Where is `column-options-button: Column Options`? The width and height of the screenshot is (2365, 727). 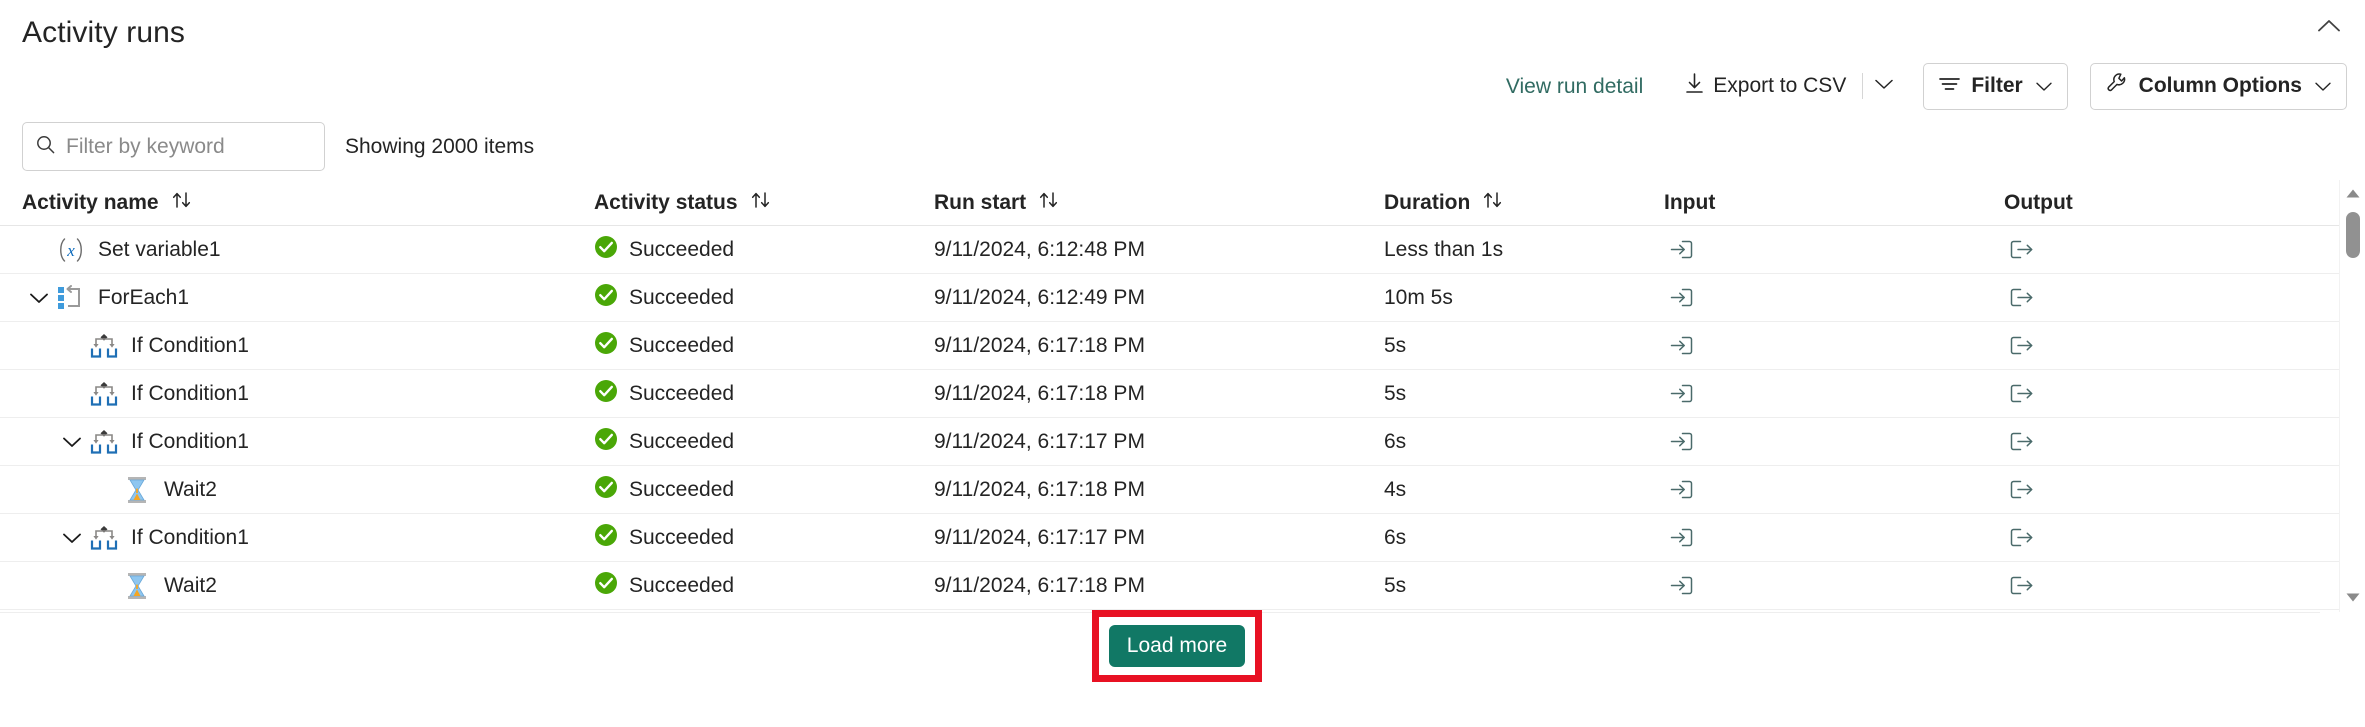
column-options-button: Column Options is located at coordinates (2218, 86).